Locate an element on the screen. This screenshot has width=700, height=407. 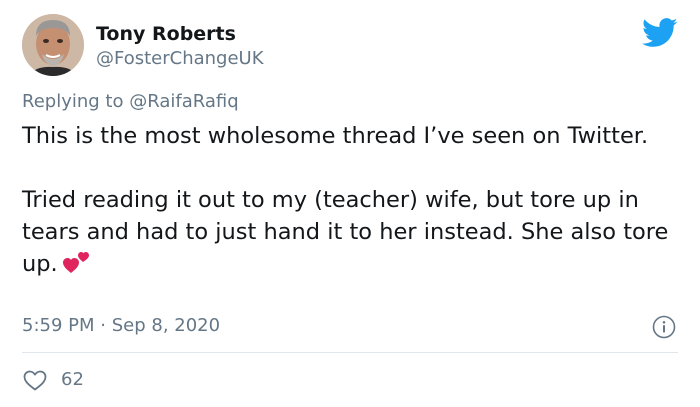
twitter-bird-icon is located at coordinates (660, 33).